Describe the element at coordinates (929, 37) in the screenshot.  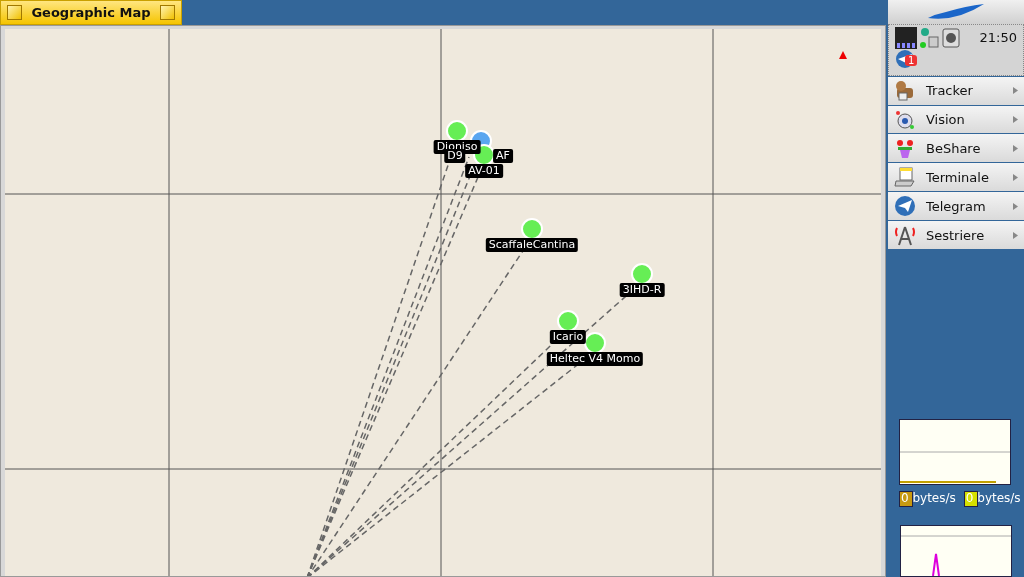
I see `network-icon` at that location.